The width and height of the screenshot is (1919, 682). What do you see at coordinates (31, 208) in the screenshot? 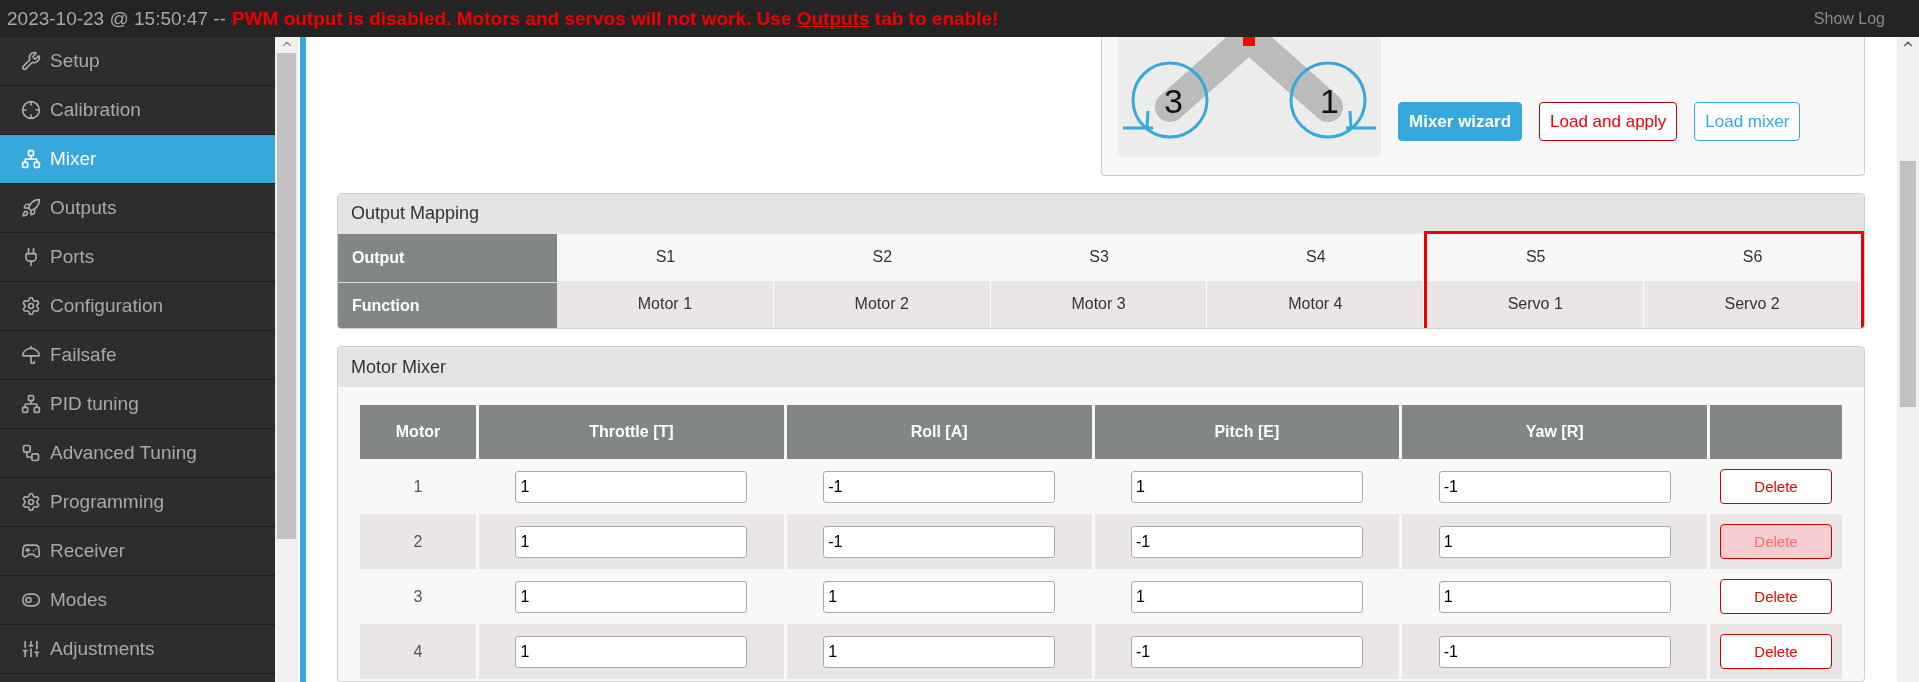
I see `rocket-icon` at bounding box center [31, 208].